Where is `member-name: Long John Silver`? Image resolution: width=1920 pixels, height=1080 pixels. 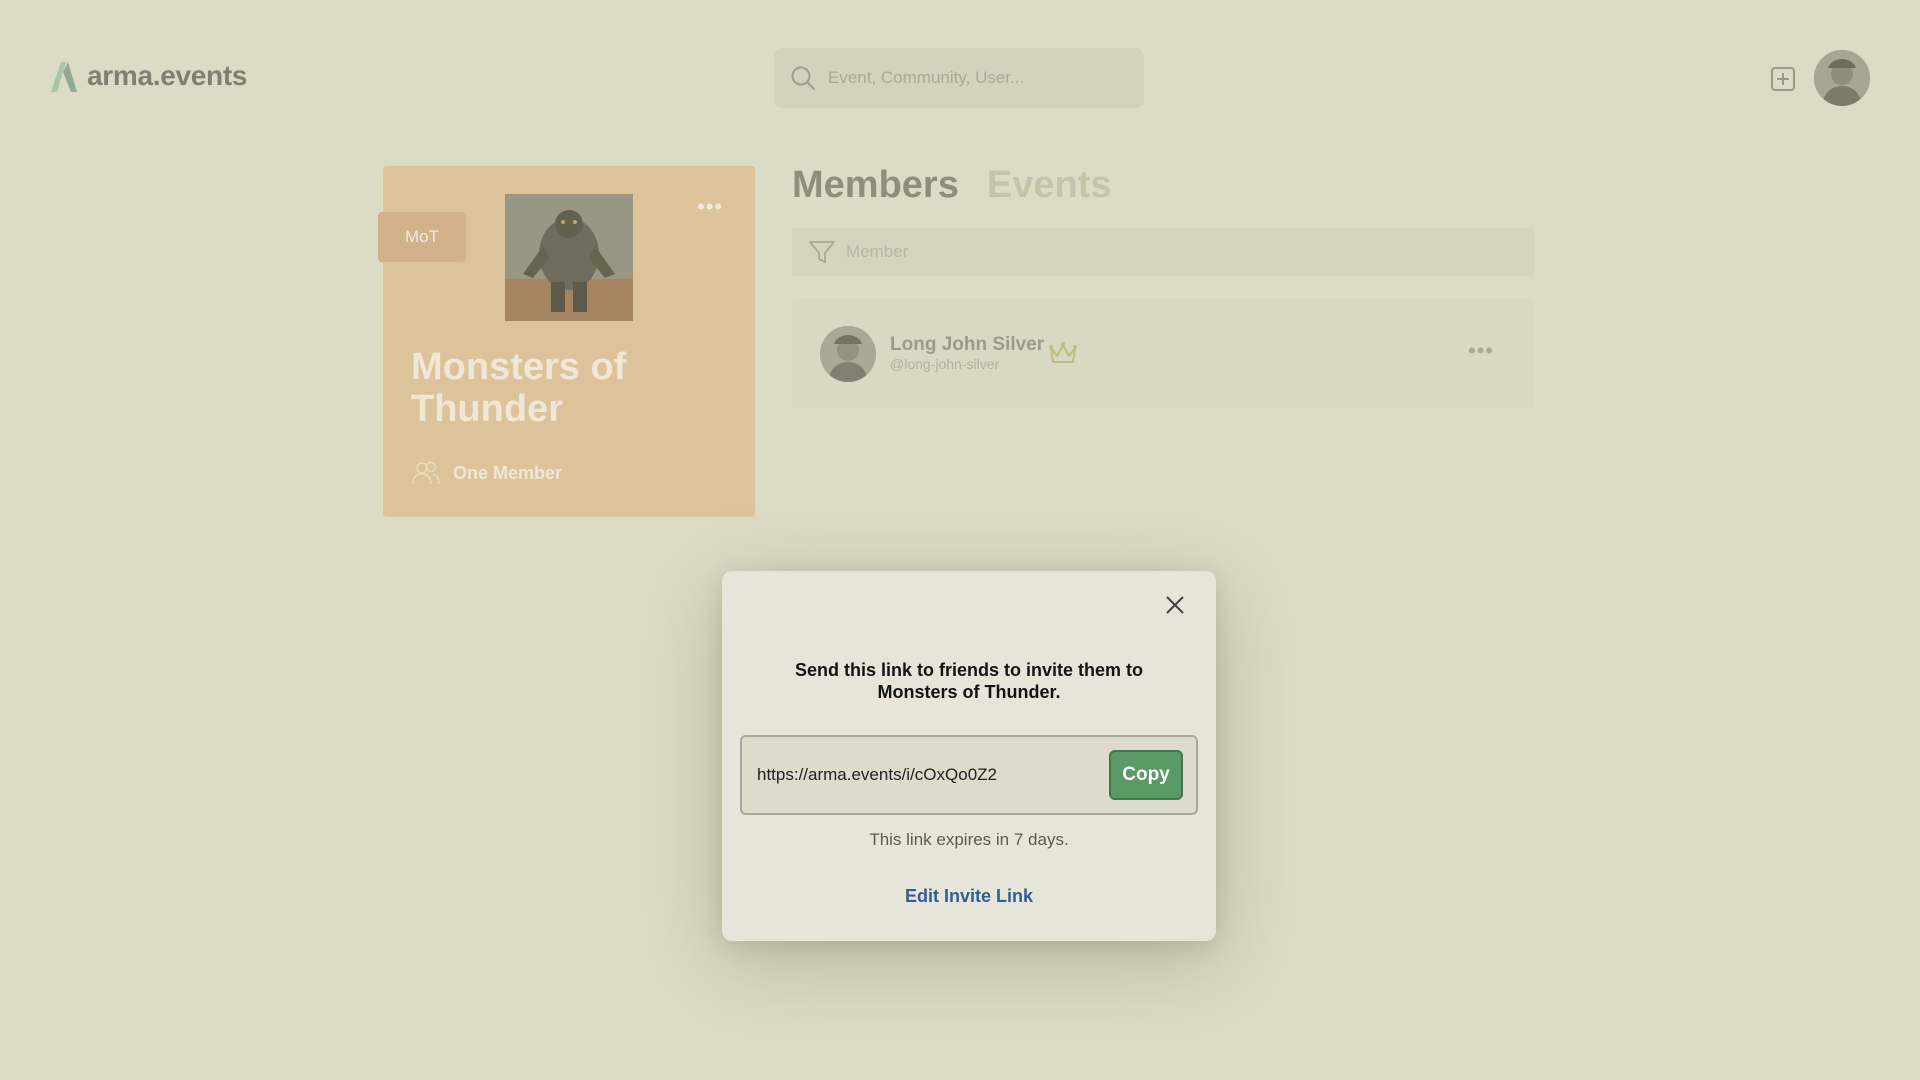
member-name: Long John Silver is located at coordinates (967, 344).